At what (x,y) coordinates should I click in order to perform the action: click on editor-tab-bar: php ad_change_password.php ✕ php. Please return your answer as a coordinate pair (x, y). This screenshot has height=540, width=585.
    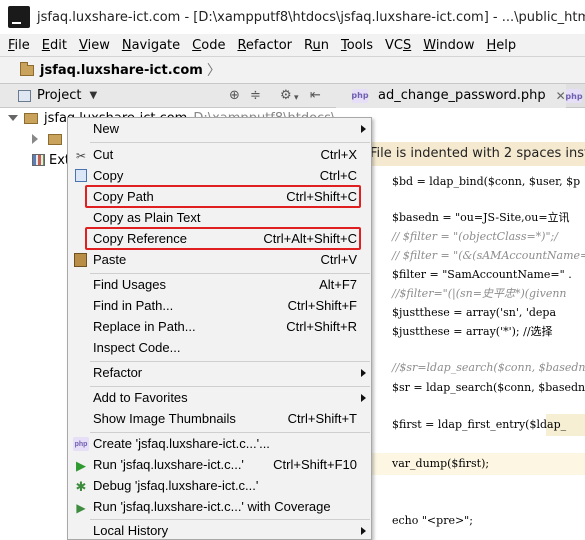
    Looking at the image, I should click on (460, 95).